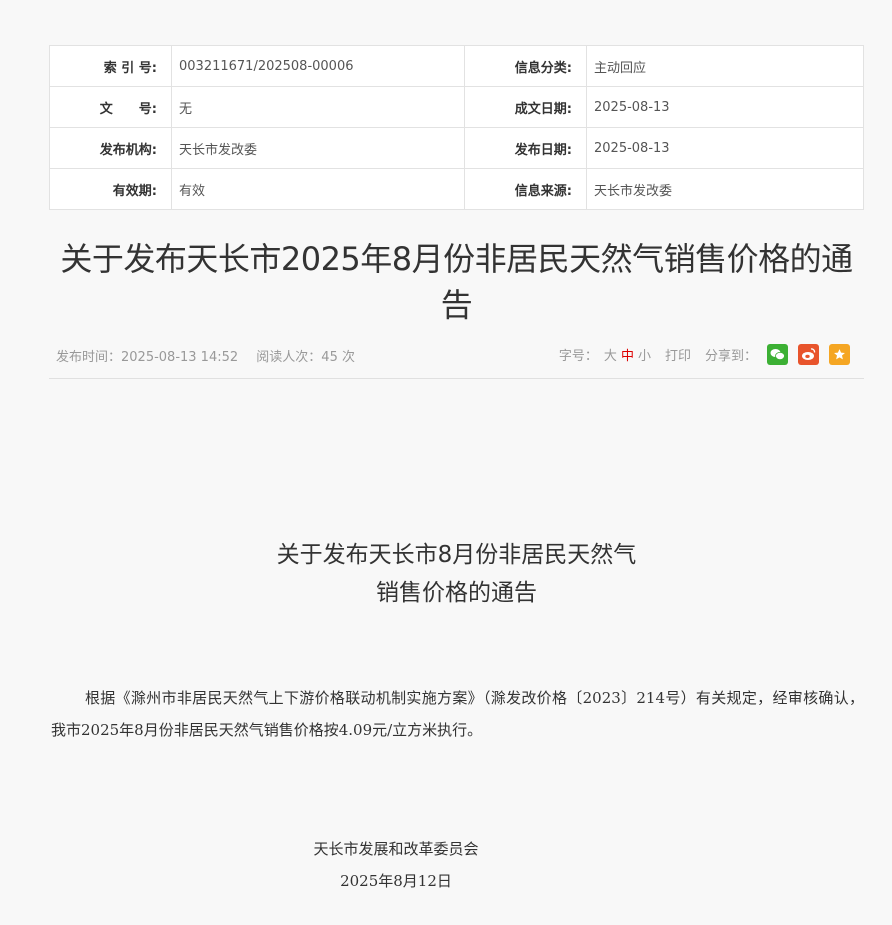 This screenshot has height=925, width=892. I want to click on star-icon, so click(839, 354).